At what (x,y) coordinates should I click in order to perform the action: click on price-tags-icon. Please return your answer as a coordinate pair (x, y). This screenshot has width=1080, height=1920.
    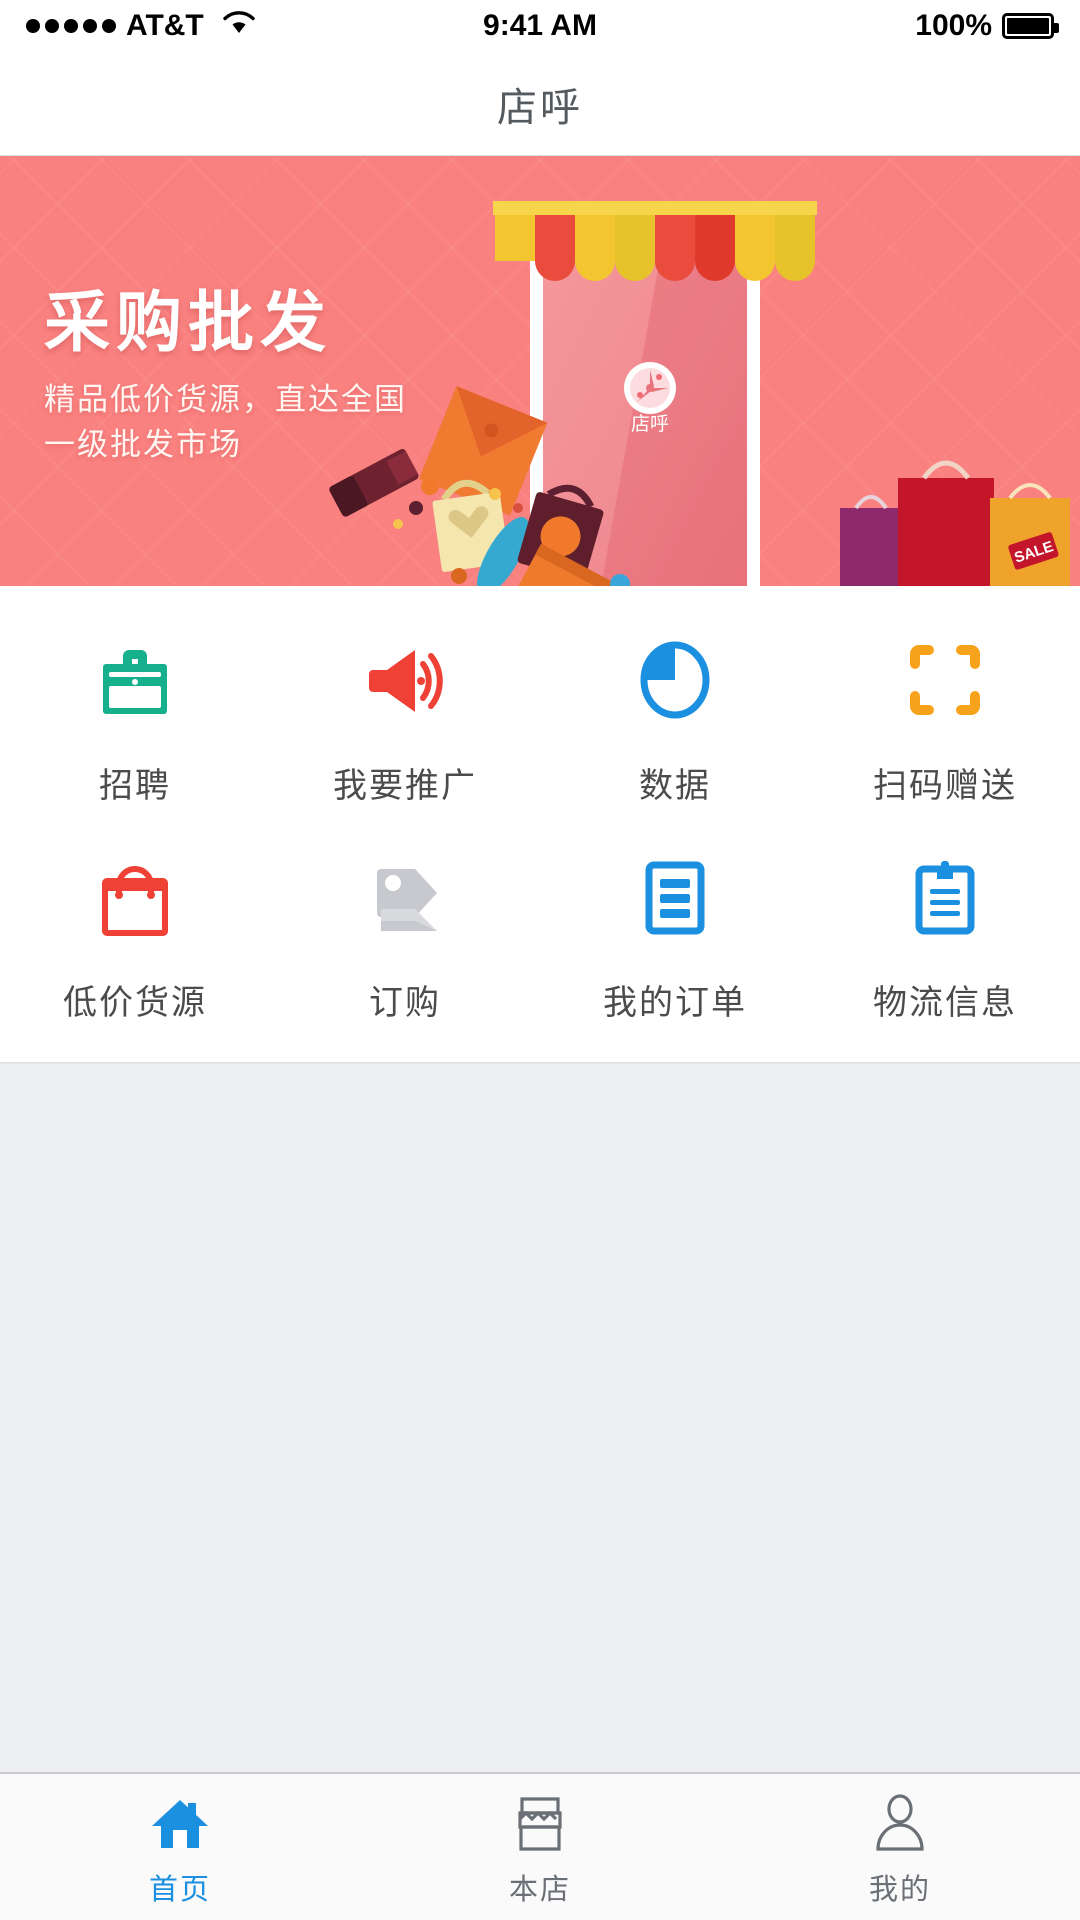
    Looking at the image, I should click on (405, 897).